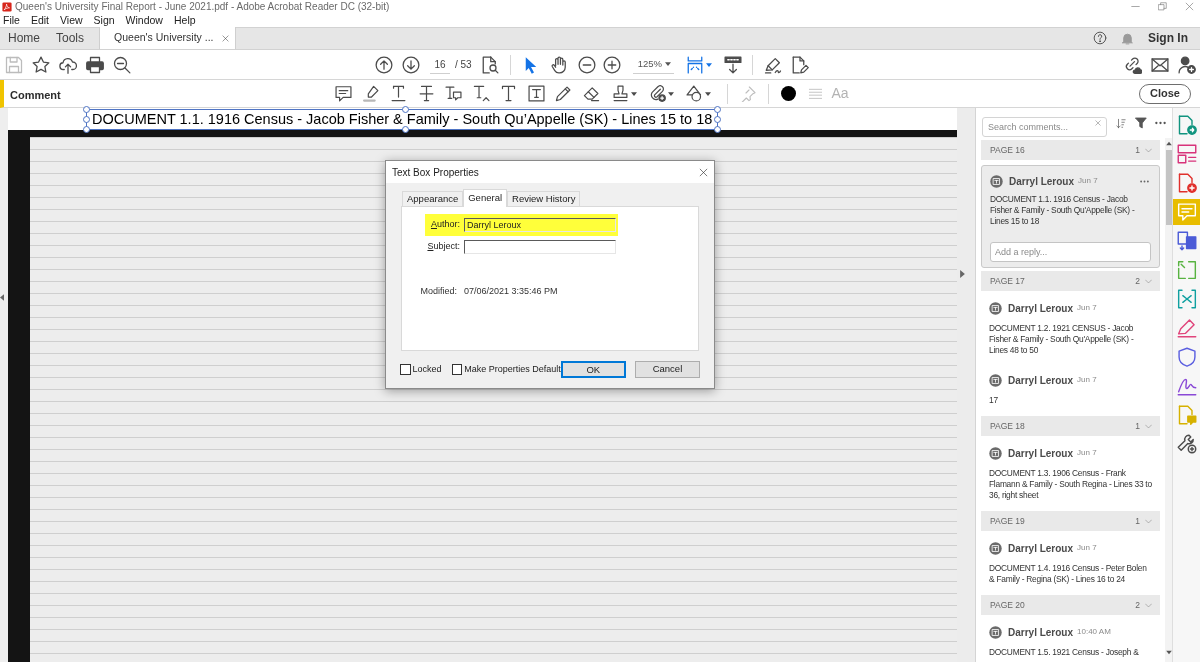  Describe the element at coordinates (1041, 380) in the screenshot. I see `comment-author: Darryl Leroux` at that location.